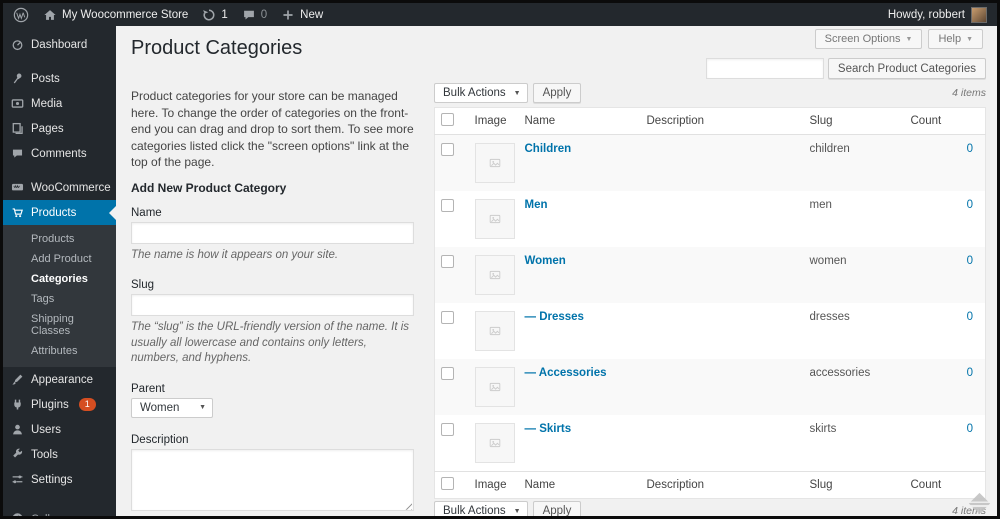 This screenshot has width=1000, height=519. I want to click on submenu-item-tags: Tags, so click(59, 299).